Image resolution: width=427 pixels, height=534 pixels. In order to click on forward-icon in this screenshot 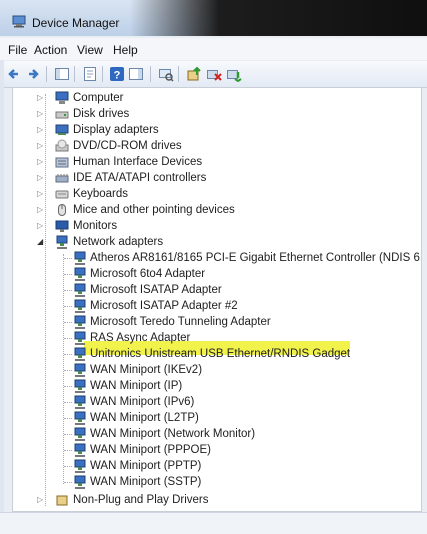, I will do `click(33, 74)`.